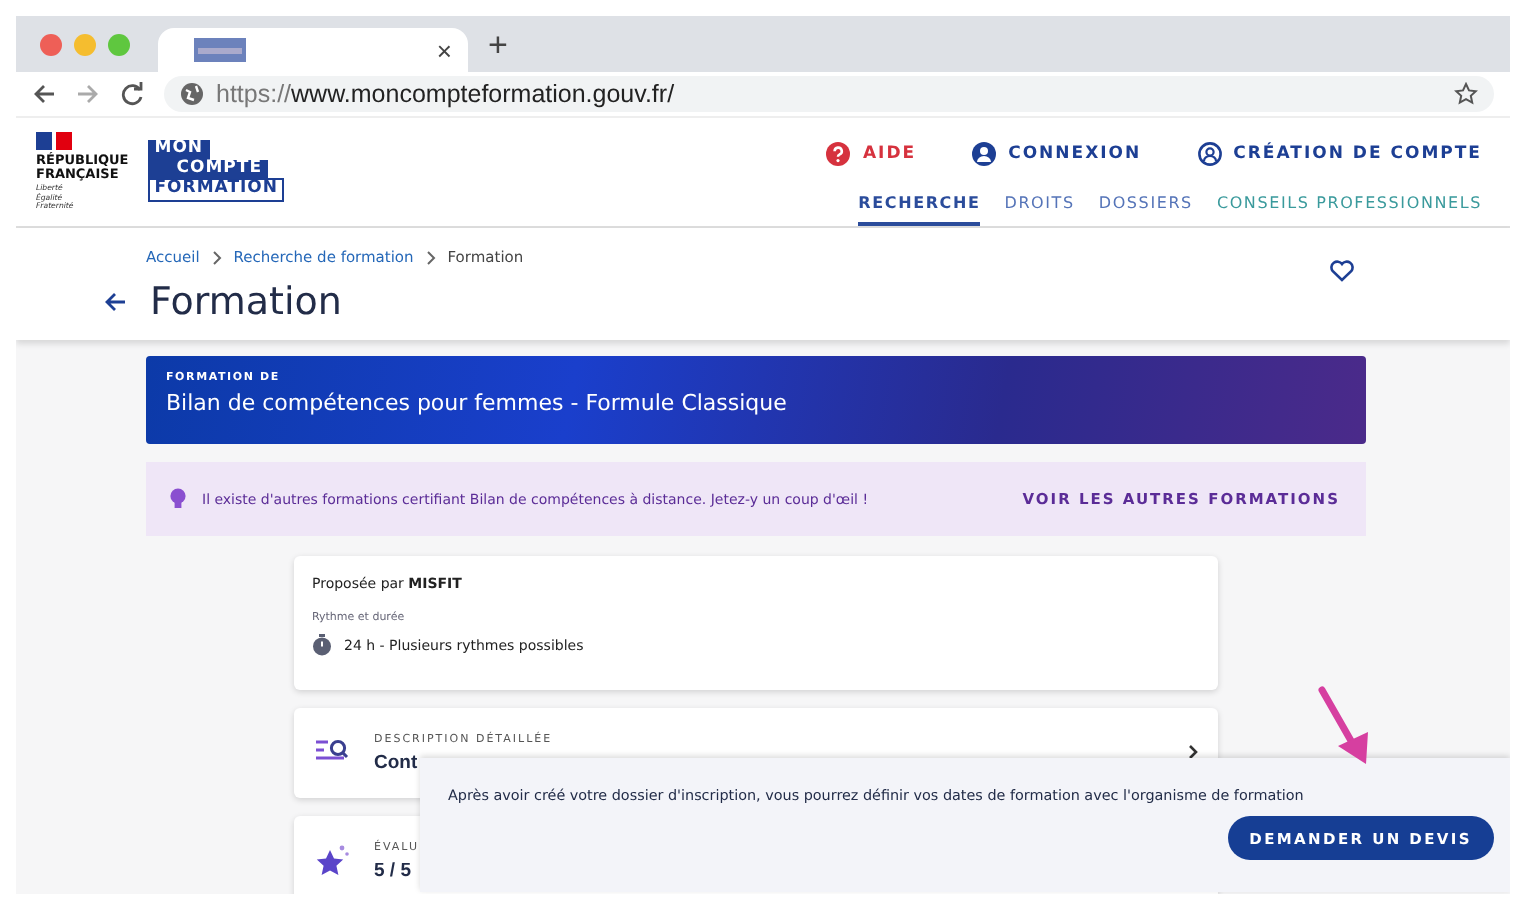 The image size is (1536, 914). What do you see at coordinates (246, 302) in the screenshot?
I see `page-title: Formation` at bounding box center [246, 302].